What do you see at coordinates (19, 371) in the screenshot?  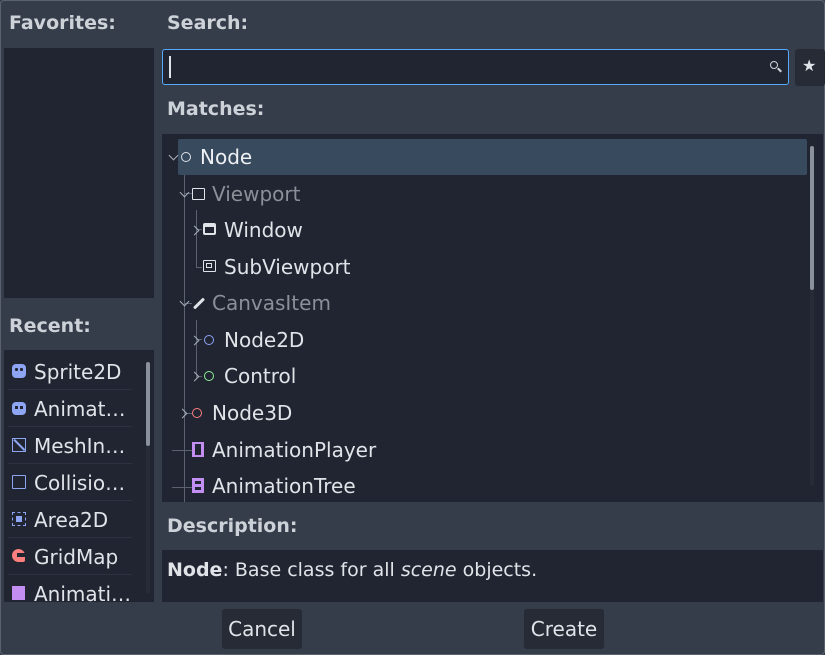 I see `sprite-icon` at bounding box center [19, 371].